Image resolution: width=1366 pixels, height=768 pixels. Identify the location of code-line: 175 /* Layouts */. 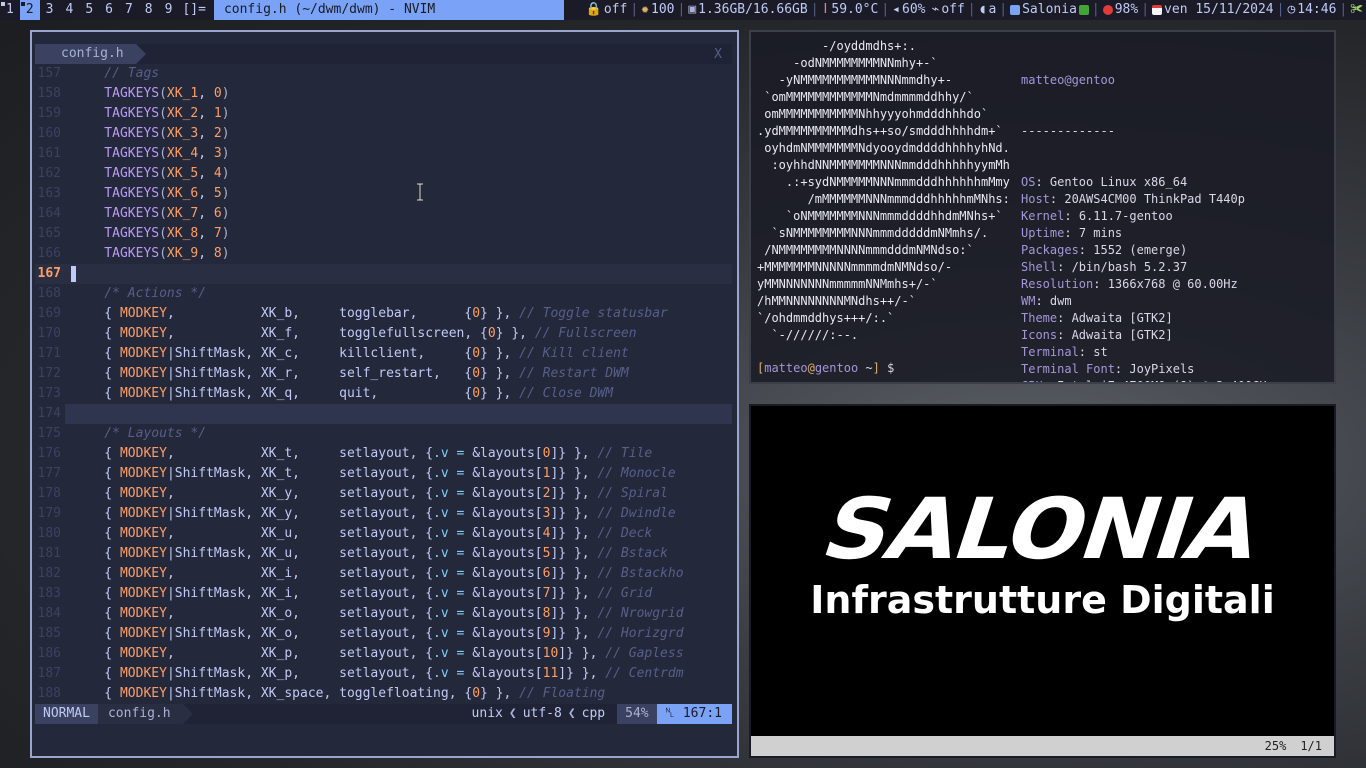
(383, 434).